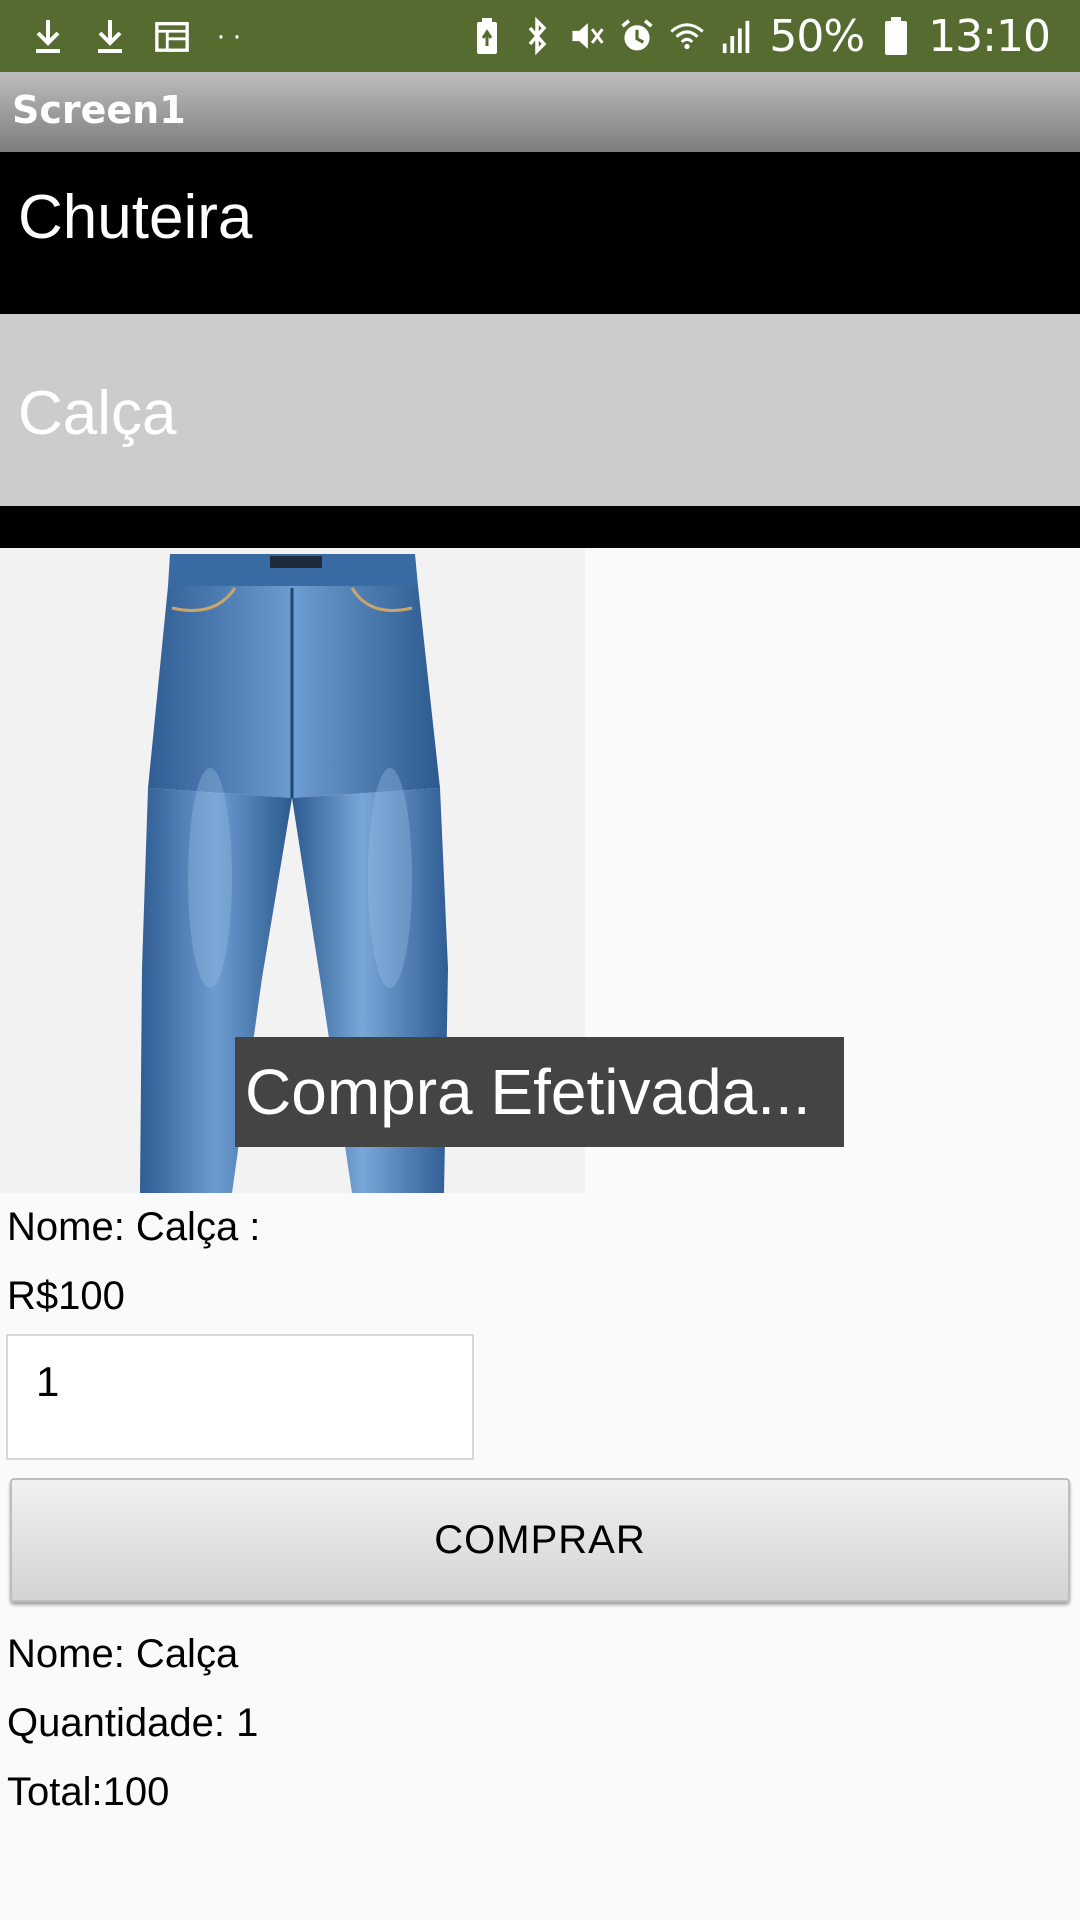  Describe the element at coordinates (540, 527) in the screenshot. I see `divider` at that location.